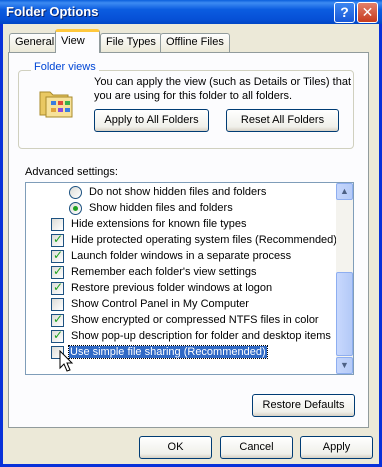 The image size is (382, 467). What do you see at coordinates (282, 120) in the screenshot?
I see `reset-all-folders-button: Reset All Folders` at bounding box center [282, 120].